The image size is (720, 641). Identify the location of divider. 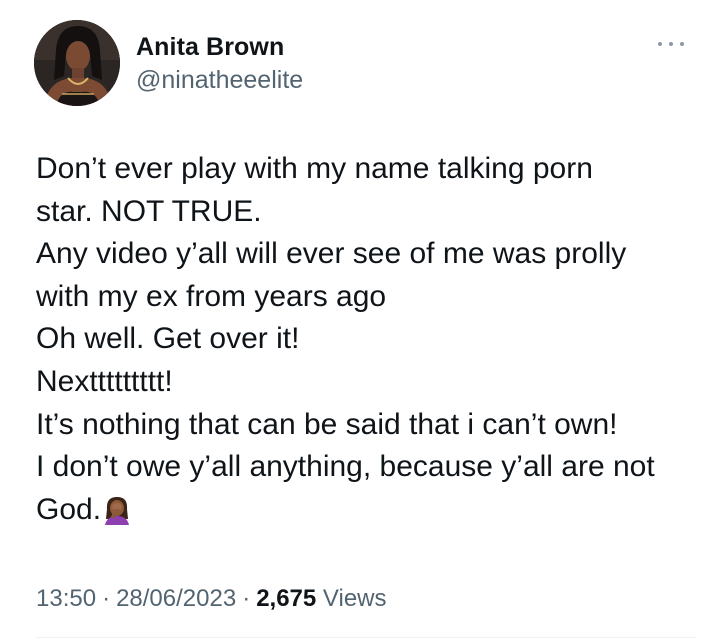
(366, 637).